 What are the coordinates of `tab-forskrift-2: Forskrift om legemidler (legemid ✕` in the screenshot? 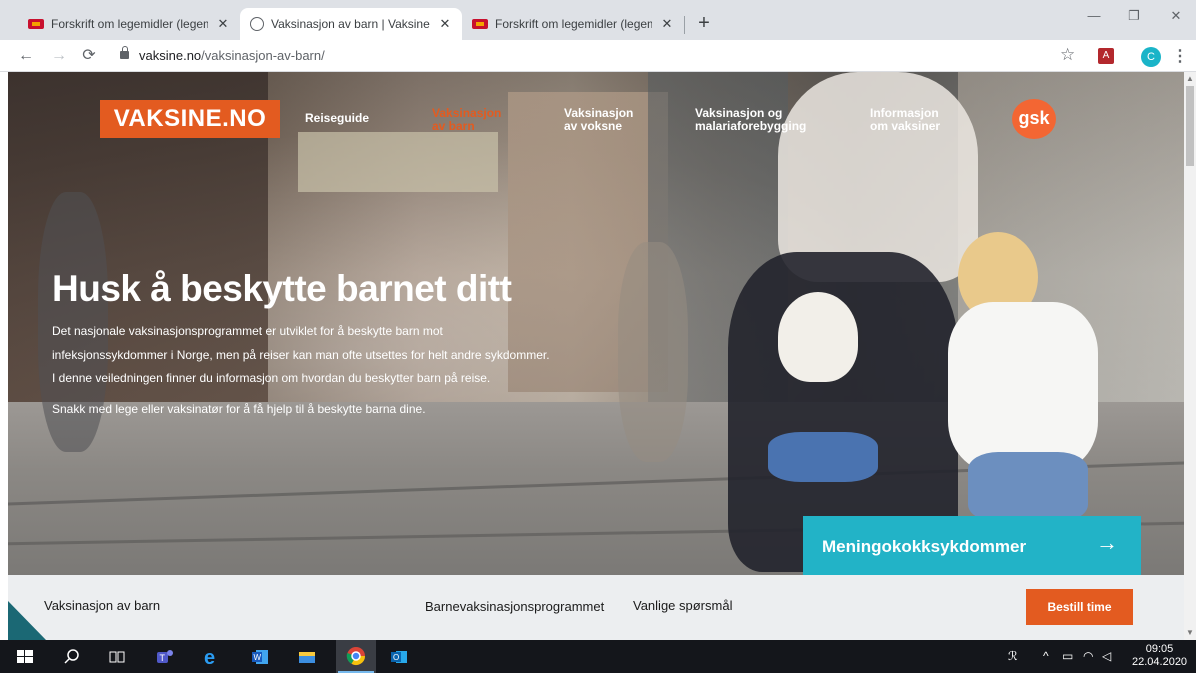 It's located at (573, 24).